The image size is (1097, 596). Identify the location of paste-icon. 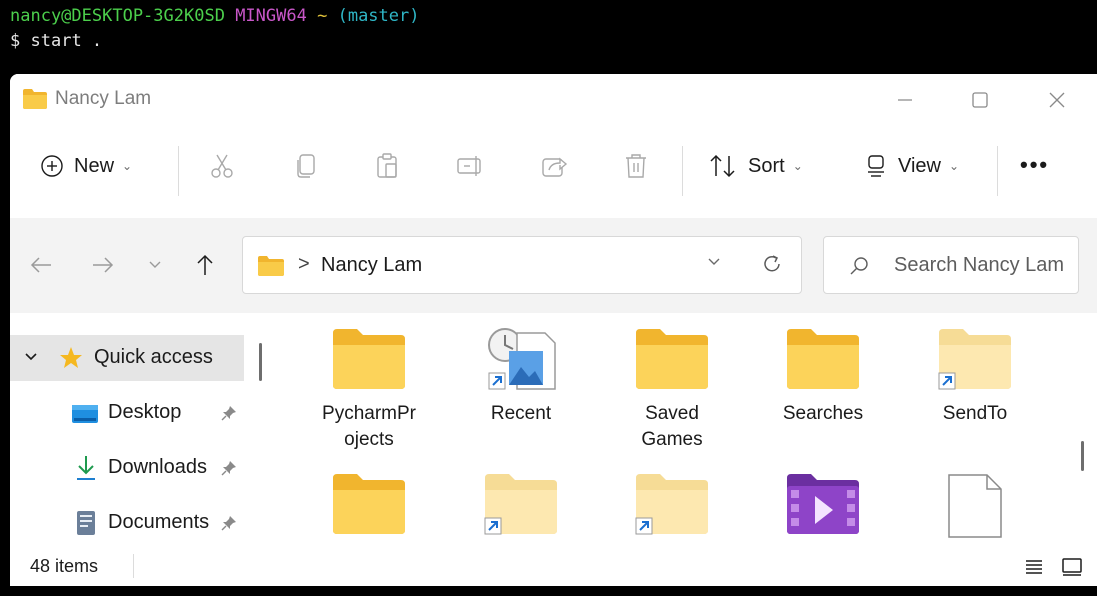
(387, 165).